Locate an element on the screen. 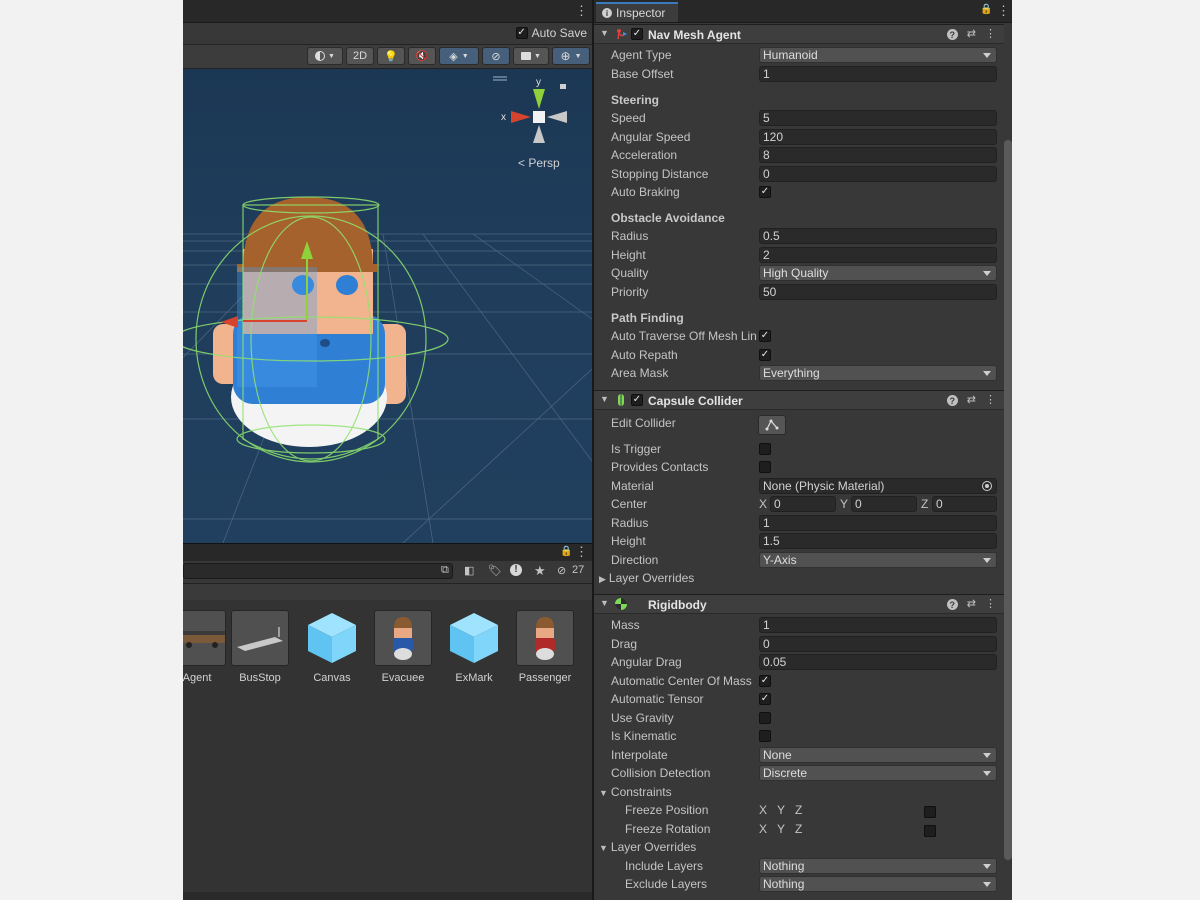 Image resolution: width=1200 pixels, height=900 pixels. mass-field: 1 is located at coordinates (878, 625).